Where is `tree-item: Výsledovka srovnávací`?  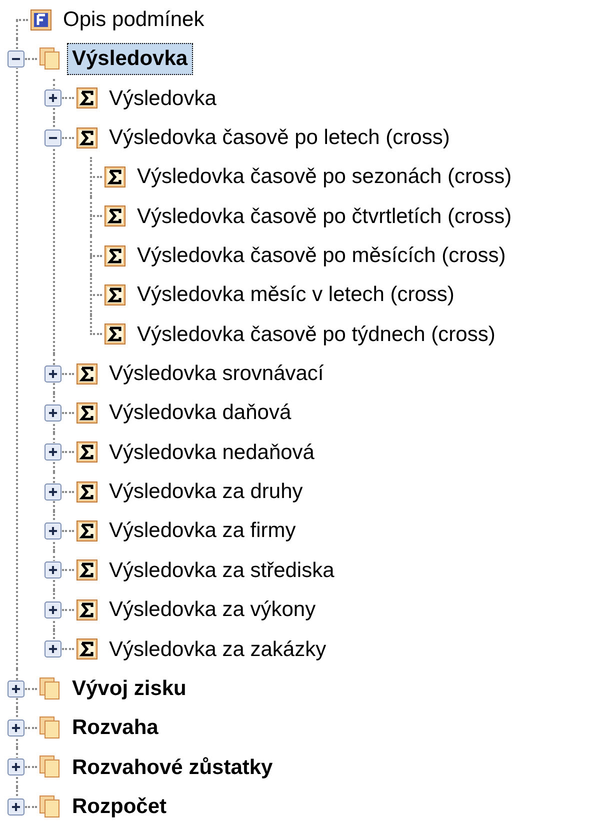 tree-item: Výsledovka srovnávací is located at coordinates (216, 374).